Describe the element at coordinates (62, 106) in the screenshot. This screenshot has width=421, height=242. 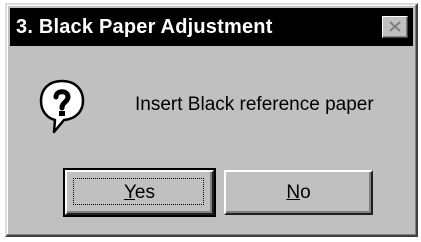
I see `question-icon` at that location.